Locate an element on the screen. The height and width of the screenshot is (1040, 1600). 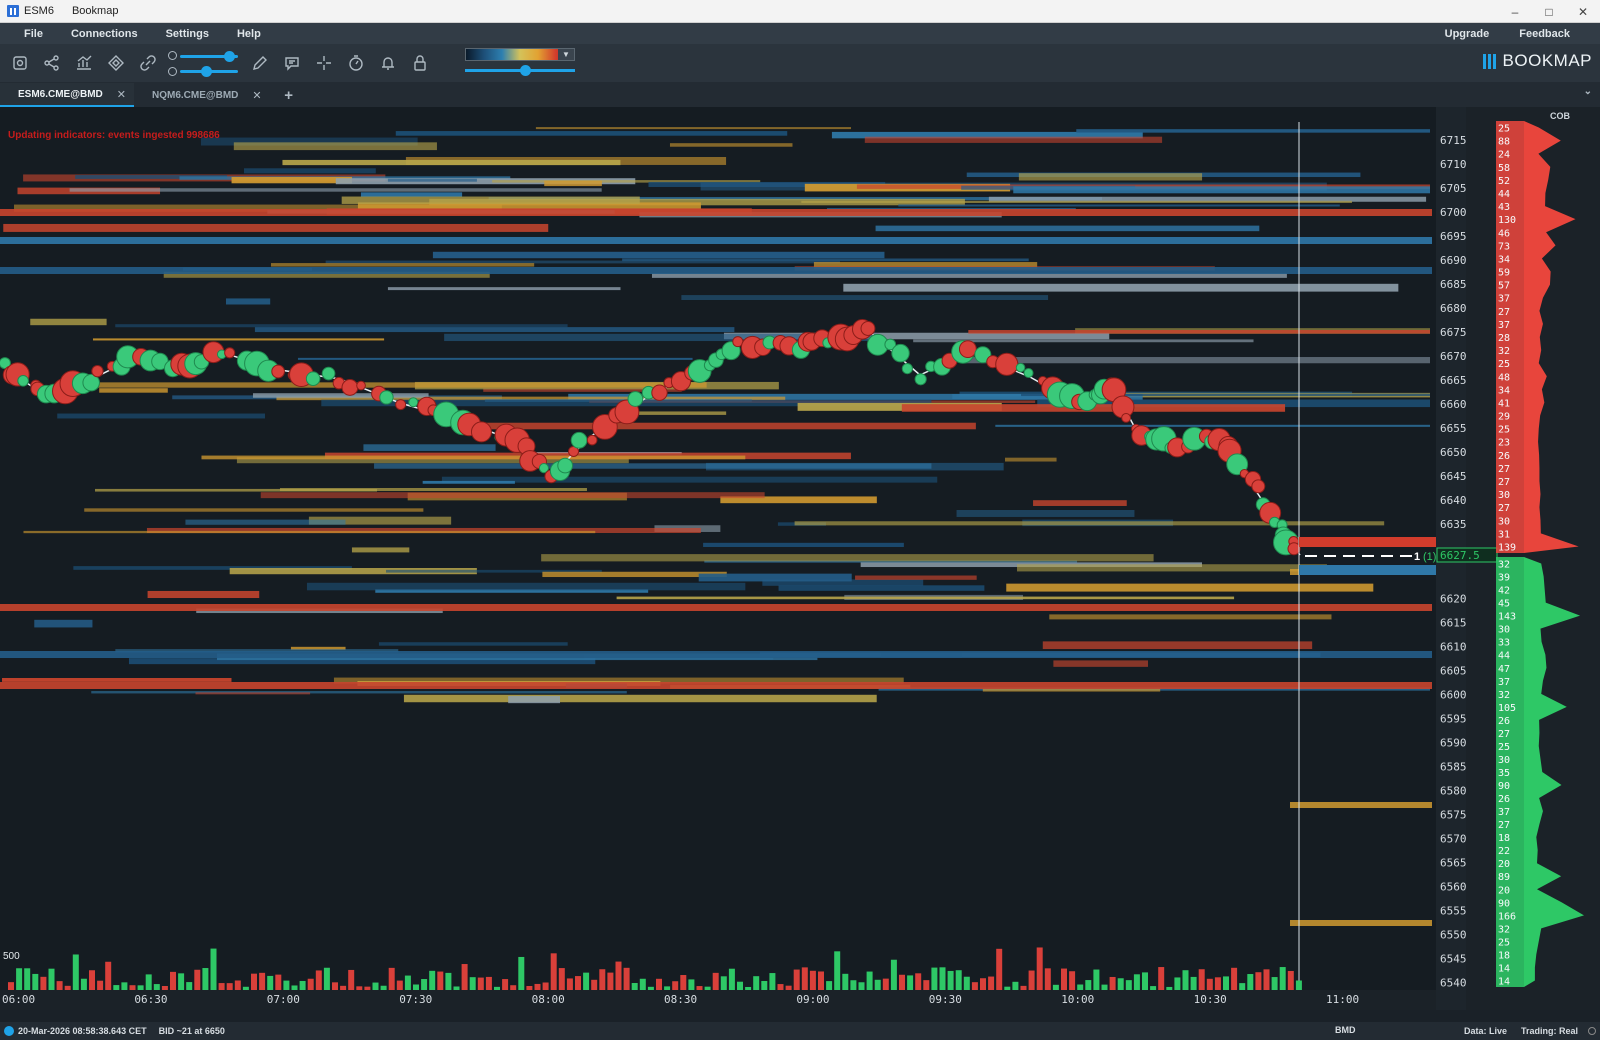
price-tick-label: 6675 is located at coordinates (1453, 332).